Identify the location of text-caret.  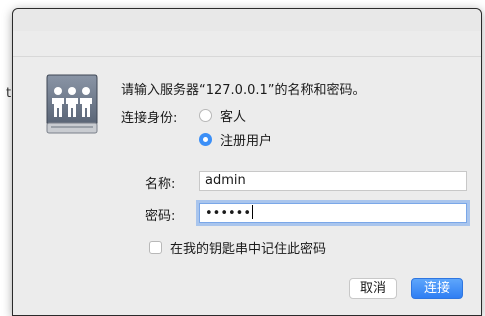
(253, 212).